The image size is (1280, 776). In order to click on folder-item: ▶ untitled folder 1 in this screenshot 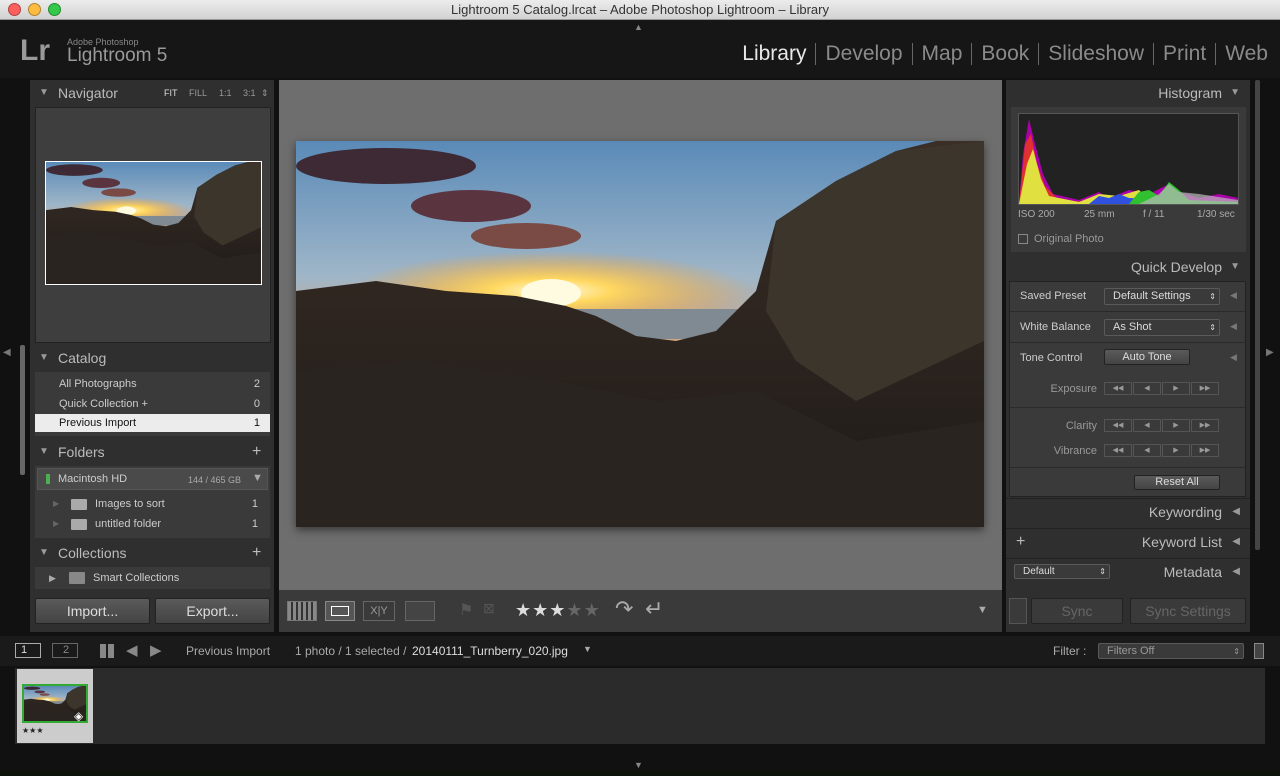, I will do `click(152, 524)`.